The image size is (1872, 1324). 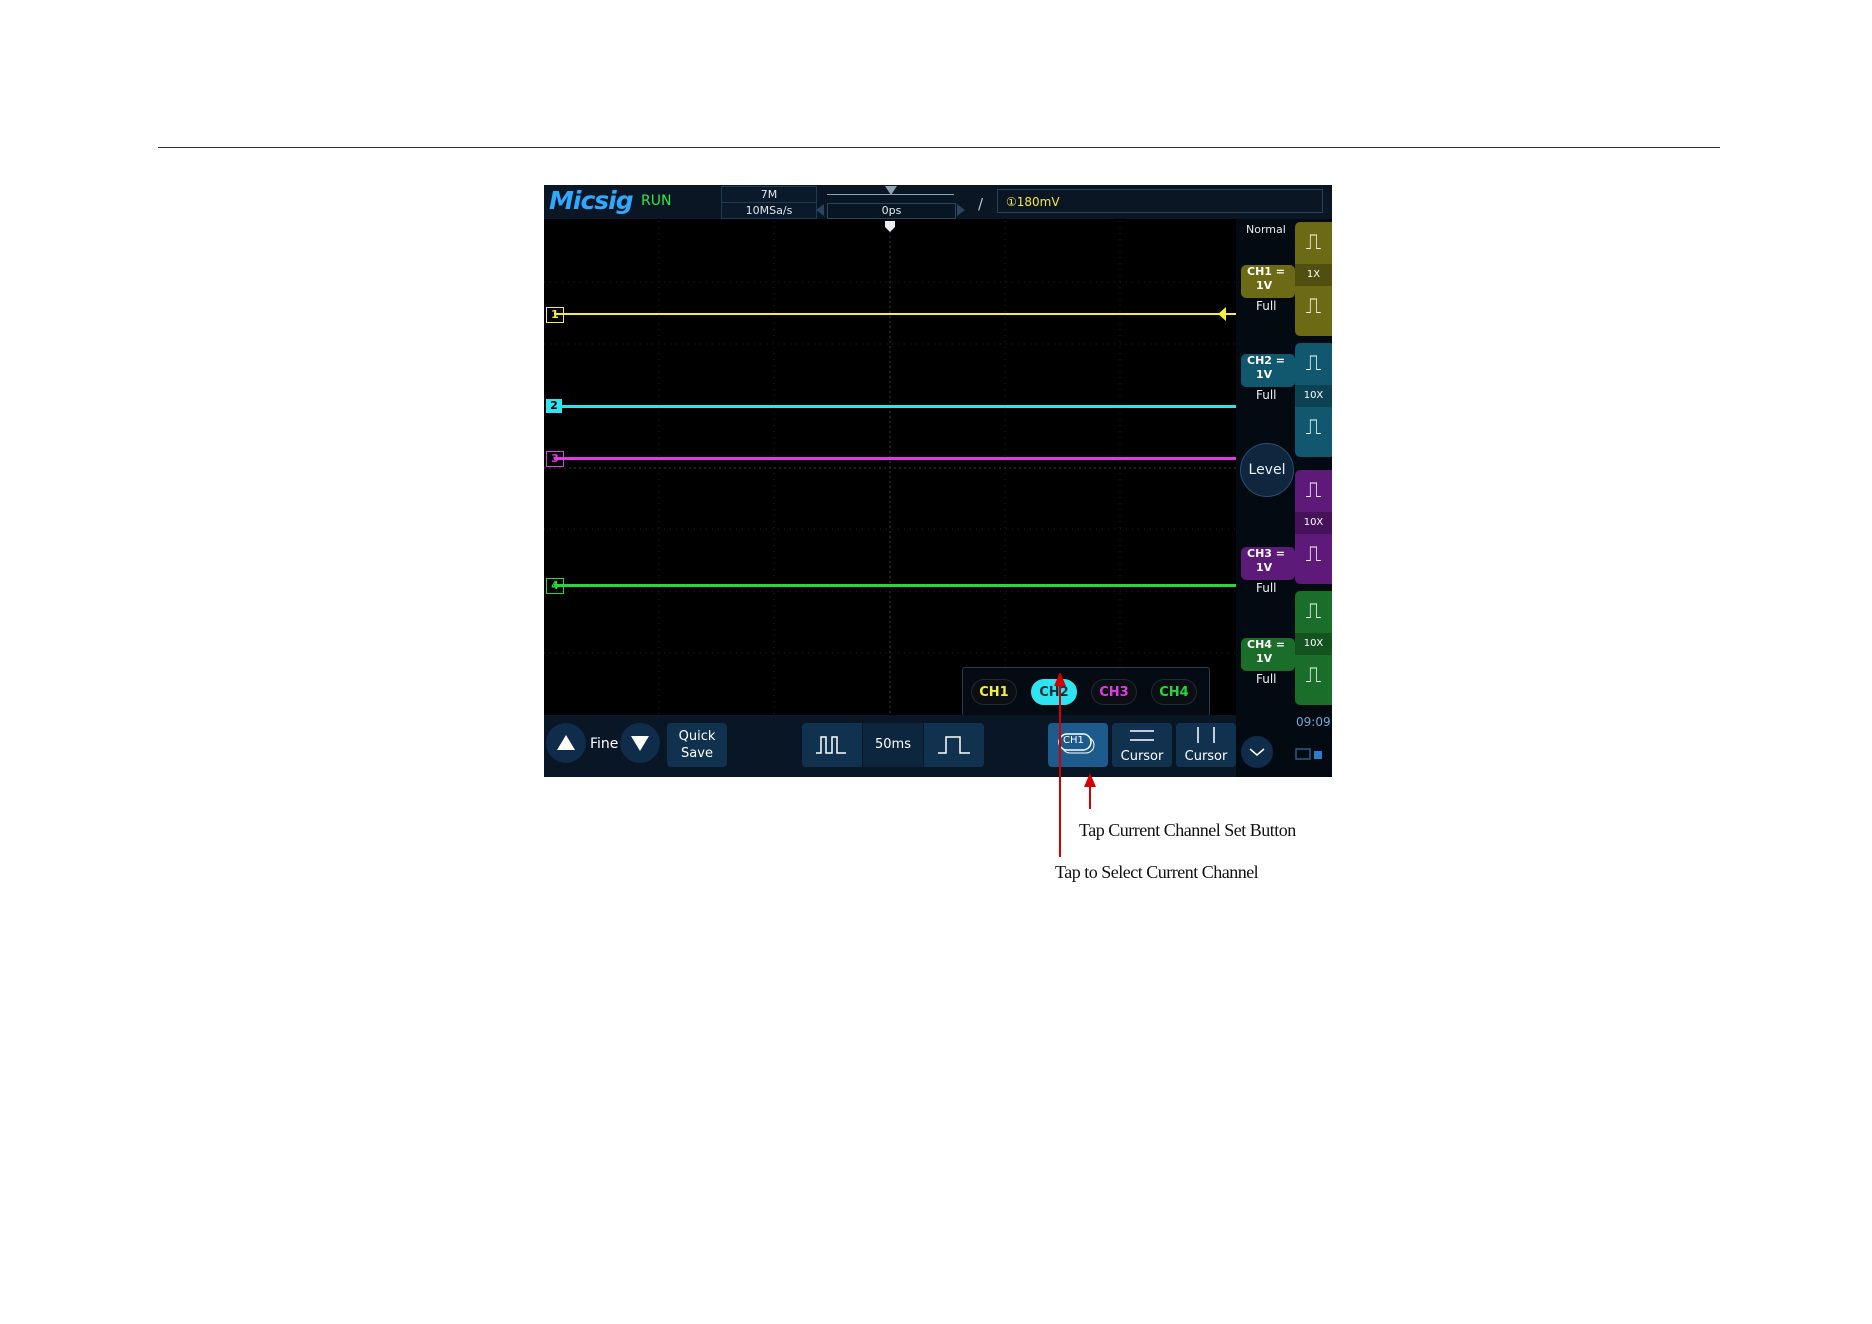 I want to click on waveform-grid: 1 2 3 4 CH1 CH2 CH3 CH4, so click(x=890, y=469).